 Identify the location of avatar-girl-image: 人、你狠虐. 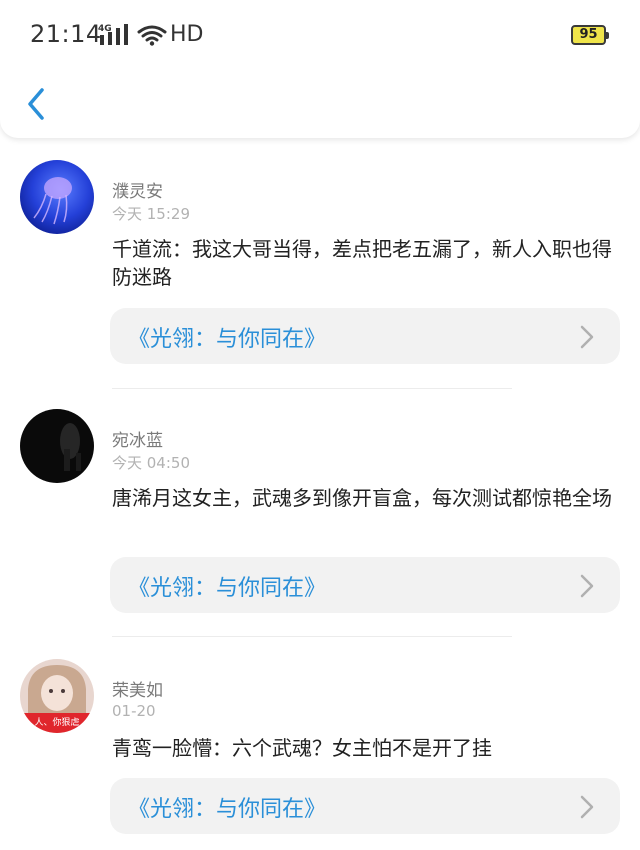
(57, 696).